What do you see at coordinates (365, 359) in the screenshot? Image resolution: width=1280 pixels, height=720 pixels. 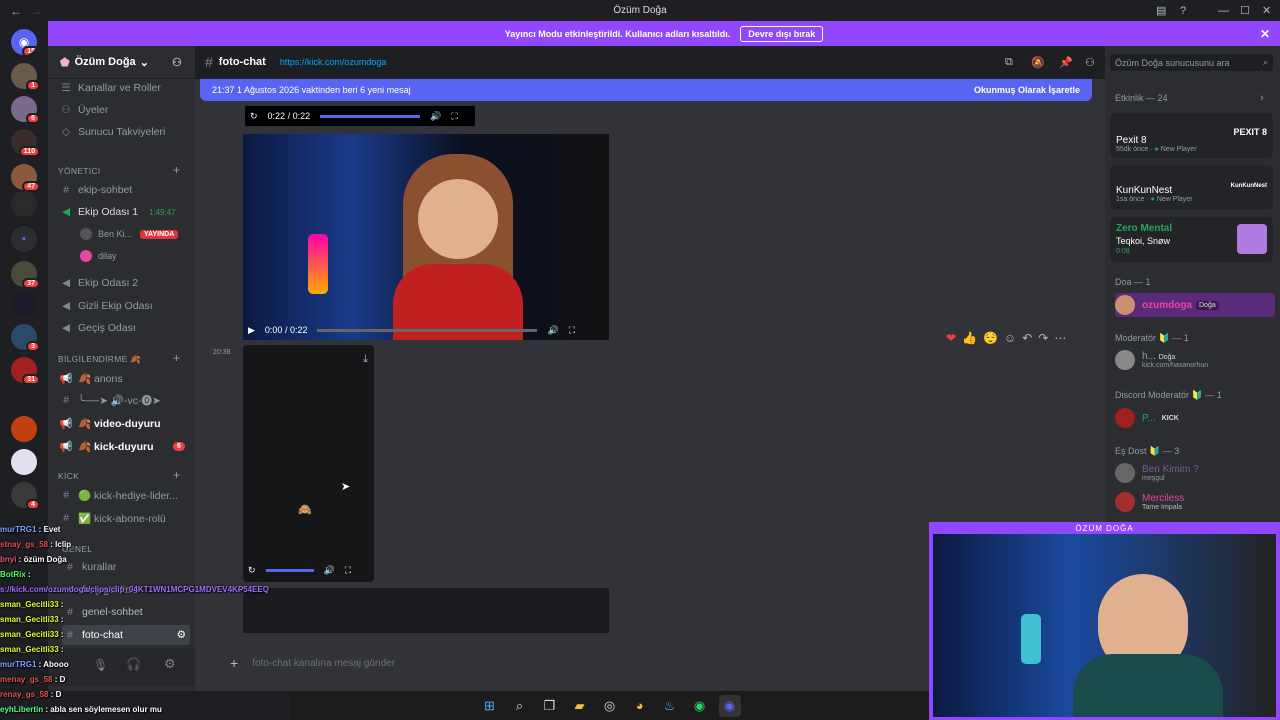 I see `download-icon: ⤓` at bounding box center [365, 359].